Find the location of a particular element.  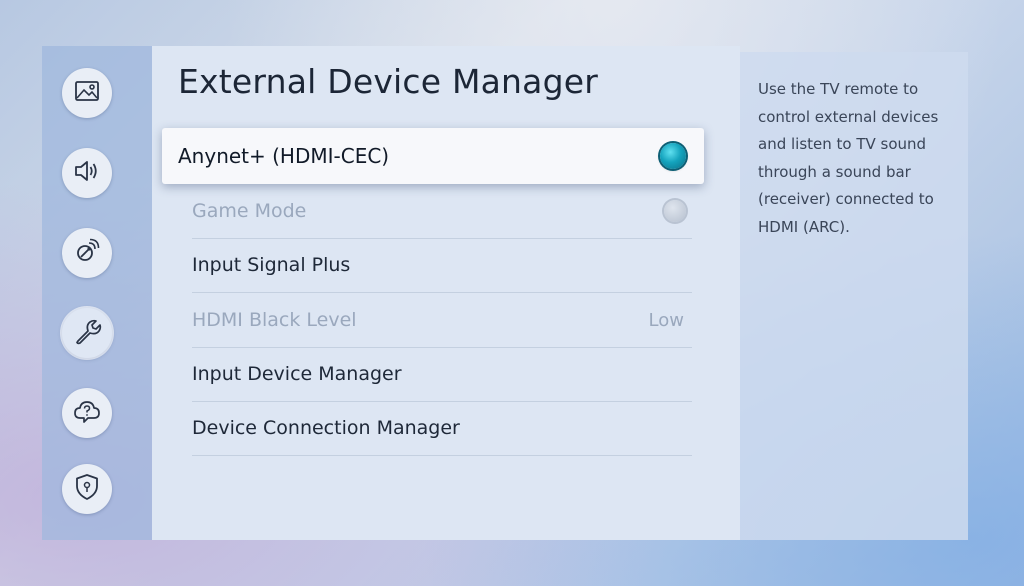

menu-item-label: Device Connection Manager is located at coordinates (326, 428).